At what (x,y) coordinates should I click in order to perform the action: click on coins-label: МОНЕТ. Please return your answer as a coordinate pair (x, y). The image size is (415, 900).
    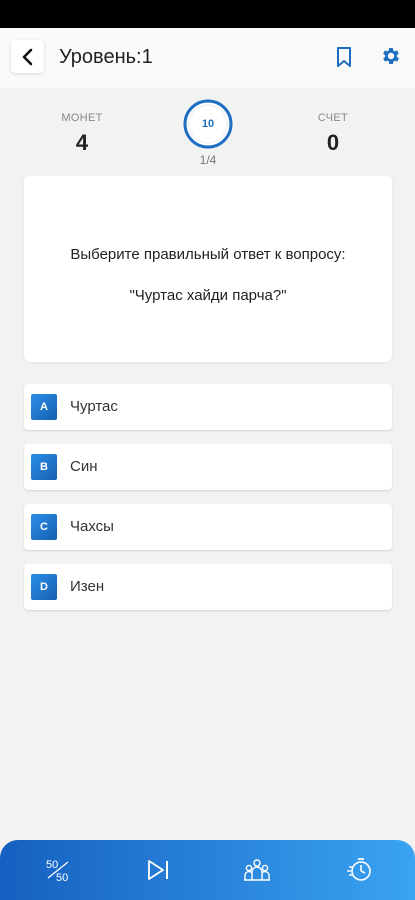
    Looking at the image, I should click on (82, 118).